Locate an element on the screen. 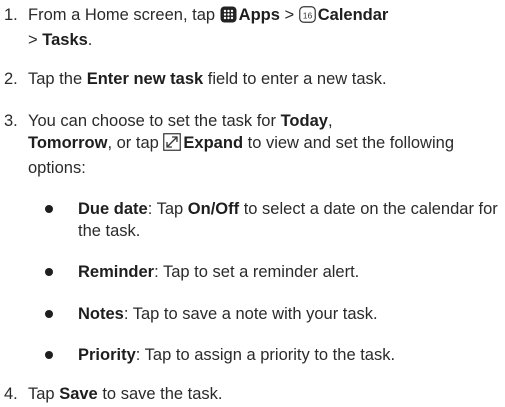 The image size is (505, 407). step-number: 1. is located at coordinates (11, 15).